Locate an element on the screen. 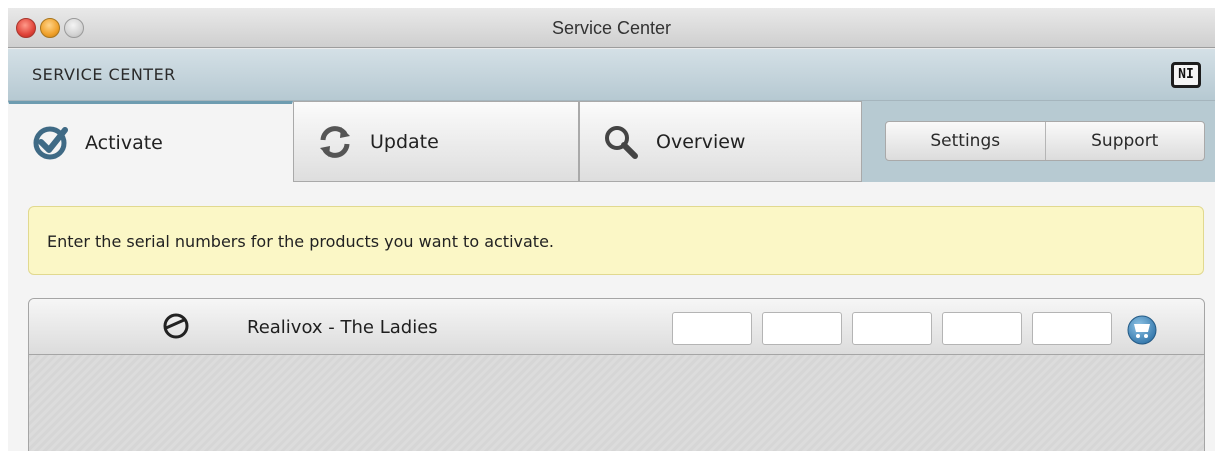 The image size is (1221, 451). magnifier-icon is located at coordinates (621, 142).